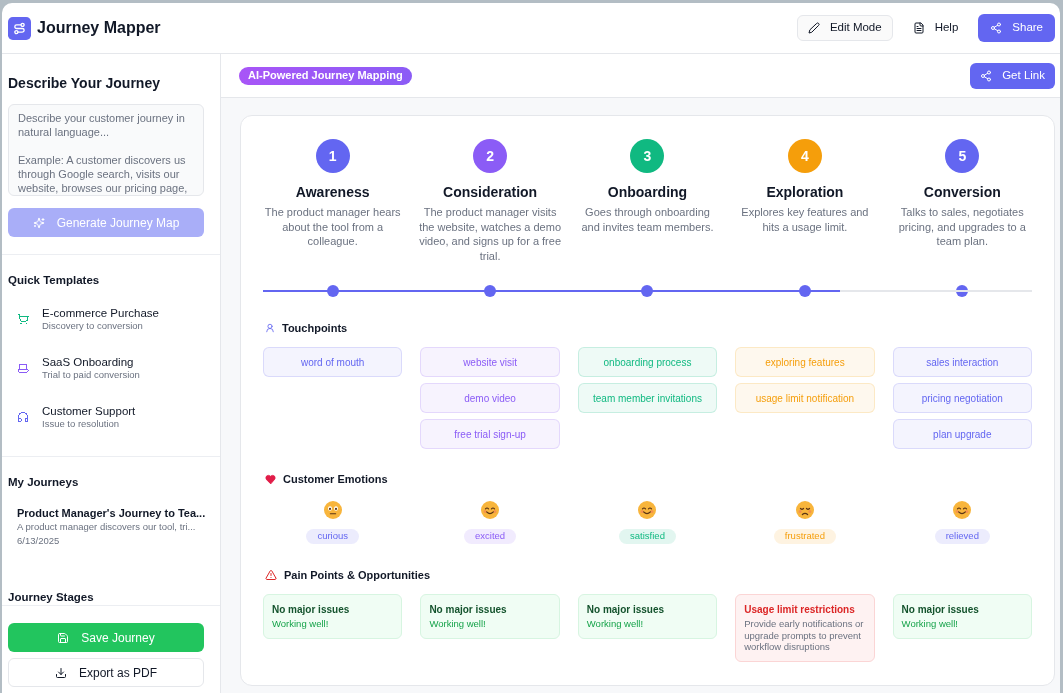 Image resolution: width=1063 pixels, height=693 pixels. Describe the element at coordinates (315, 328) in the screenshot. I see `section-heading: Touchpoints` at that location.